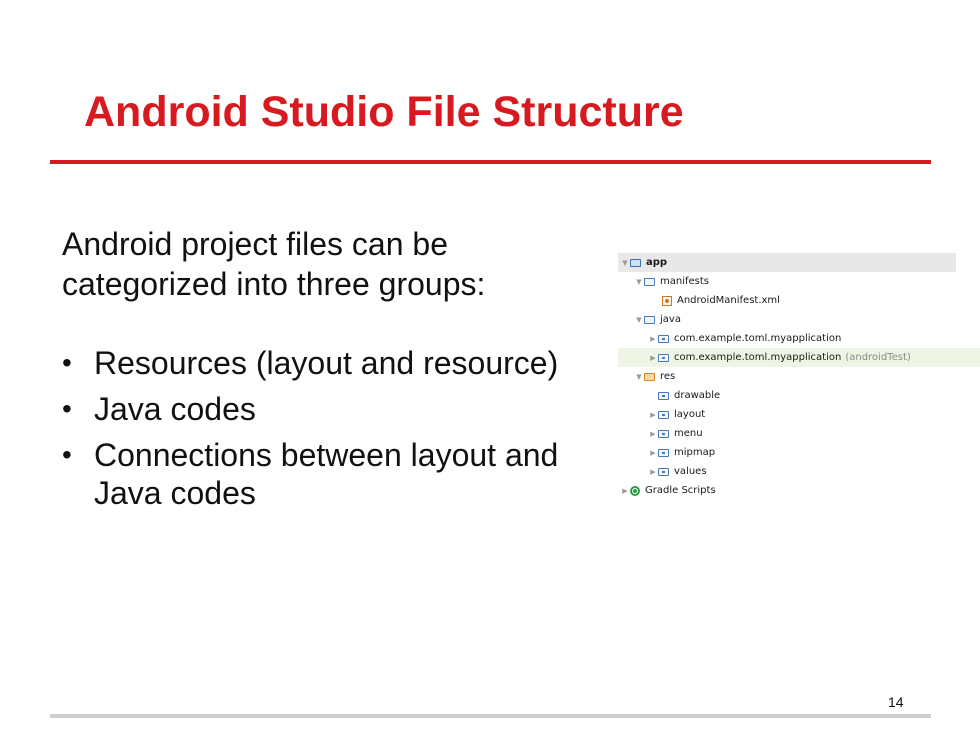  I want to click on tree-label-java: java, so click(670, 319).